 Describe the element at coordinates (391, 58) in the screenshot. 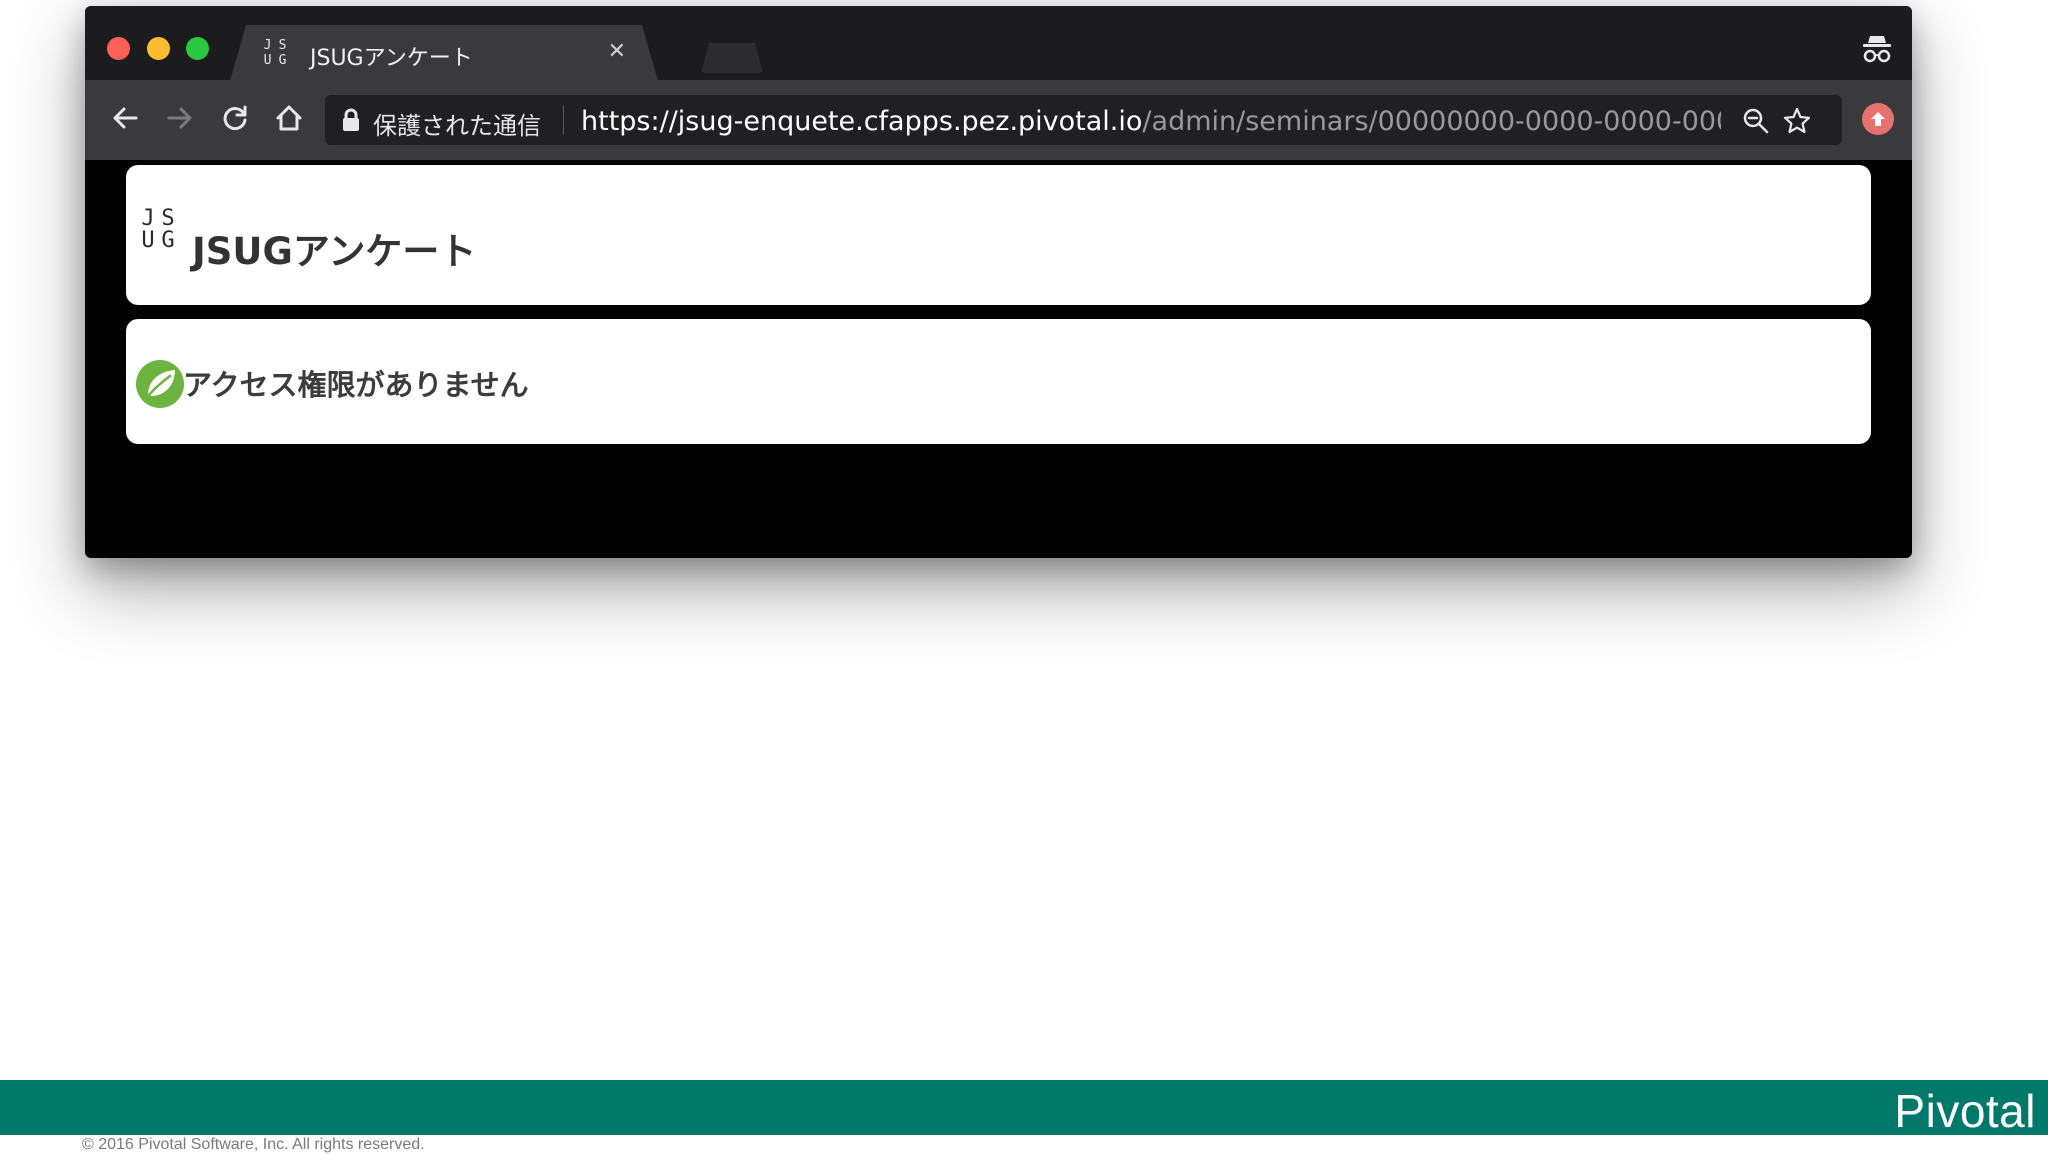

I see `tab-title: JSUGアンケート` at that location.